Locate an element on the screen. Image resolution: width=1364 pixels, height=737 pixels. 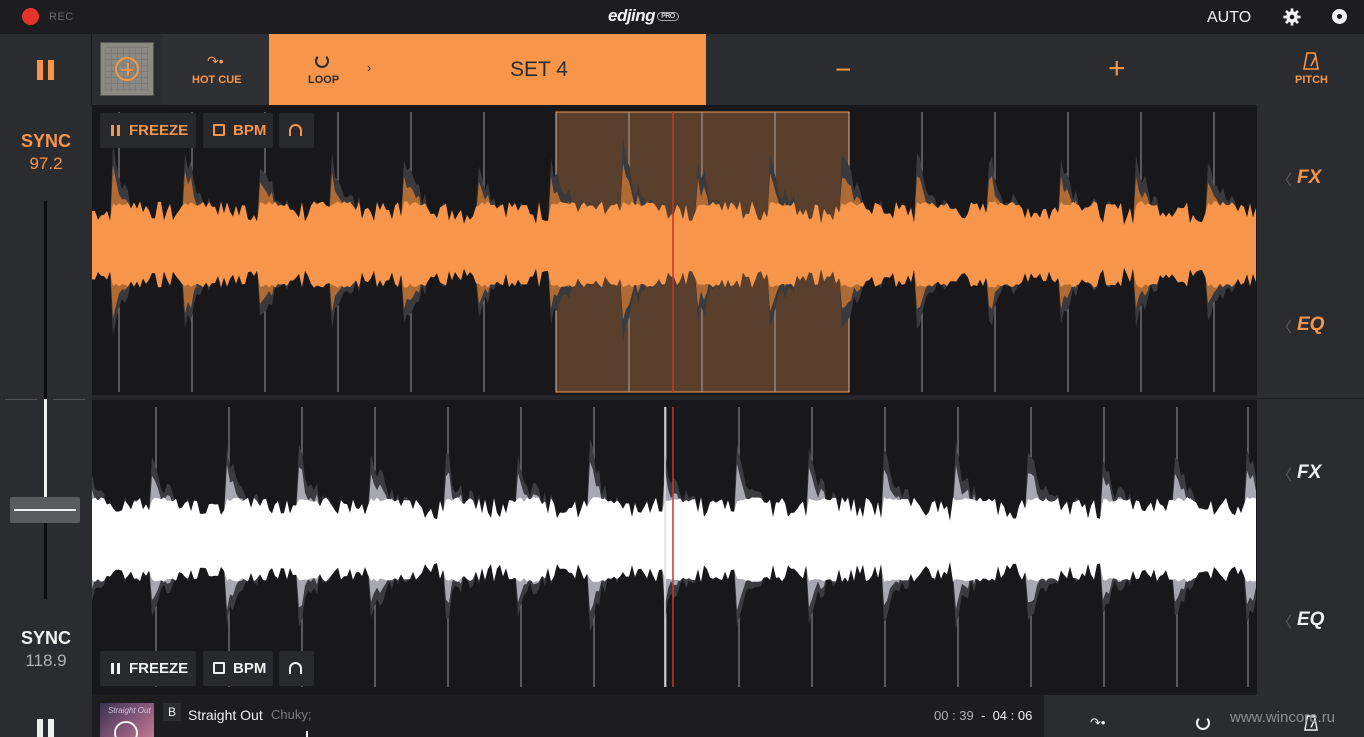
deck-a-freeze-button: FREEZE is located at coordinates (148, 130).